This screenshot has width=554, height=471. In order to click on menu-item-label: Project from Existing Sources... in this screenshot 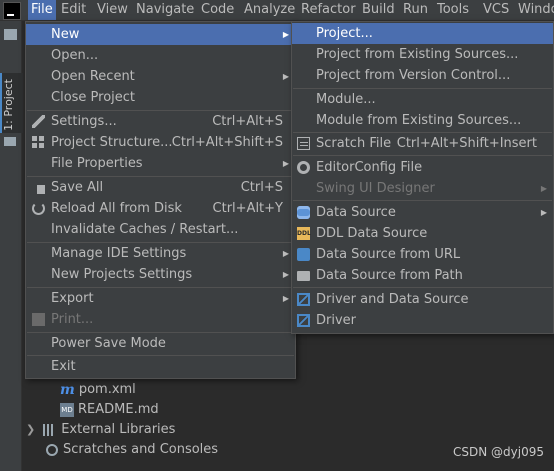, I will do `click(417, 54)`.